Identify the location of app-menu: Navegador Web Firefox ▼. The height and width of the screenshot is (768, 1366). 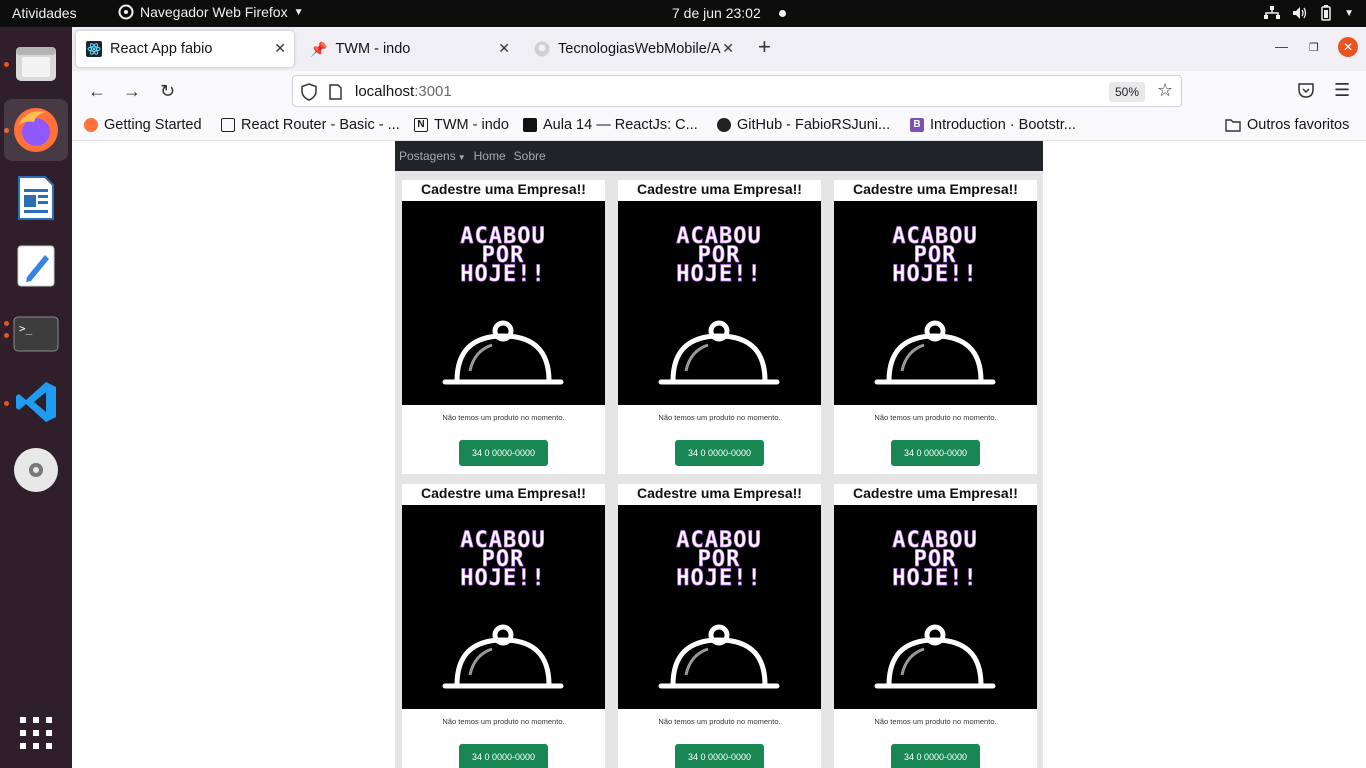
(211, 12).